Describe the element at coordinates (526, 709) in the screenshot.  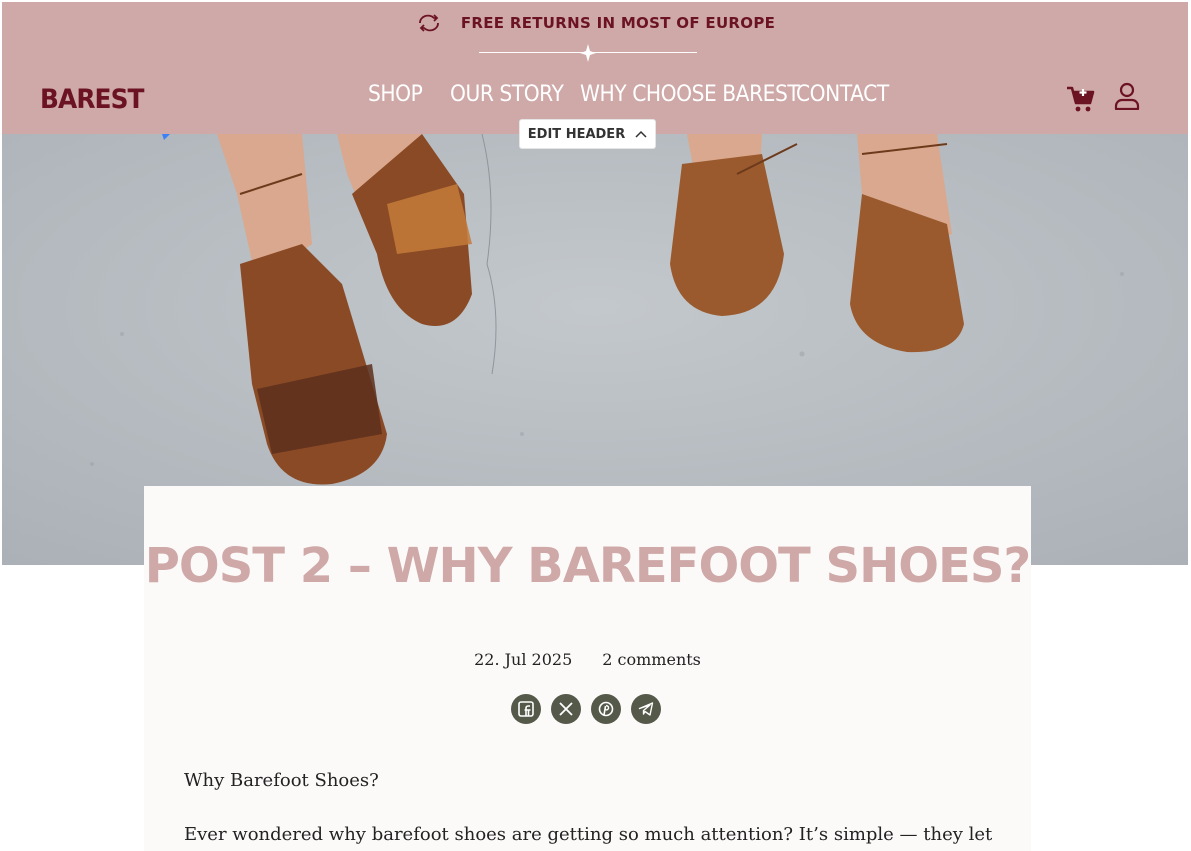
I see `facebook-icon` at that location.